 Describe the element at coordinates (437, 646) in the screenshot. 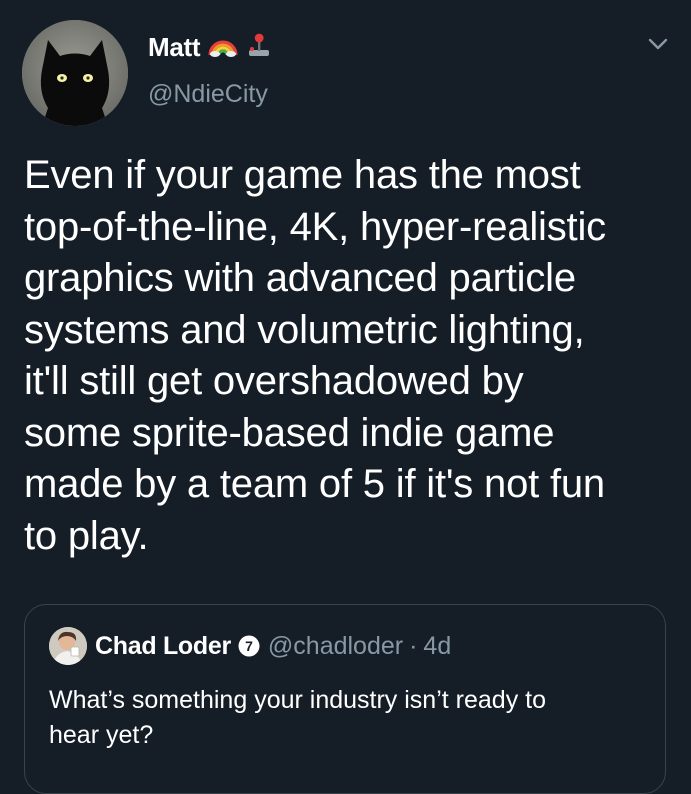

I see `quoted-tweet-timestamp: 4d` at that location.